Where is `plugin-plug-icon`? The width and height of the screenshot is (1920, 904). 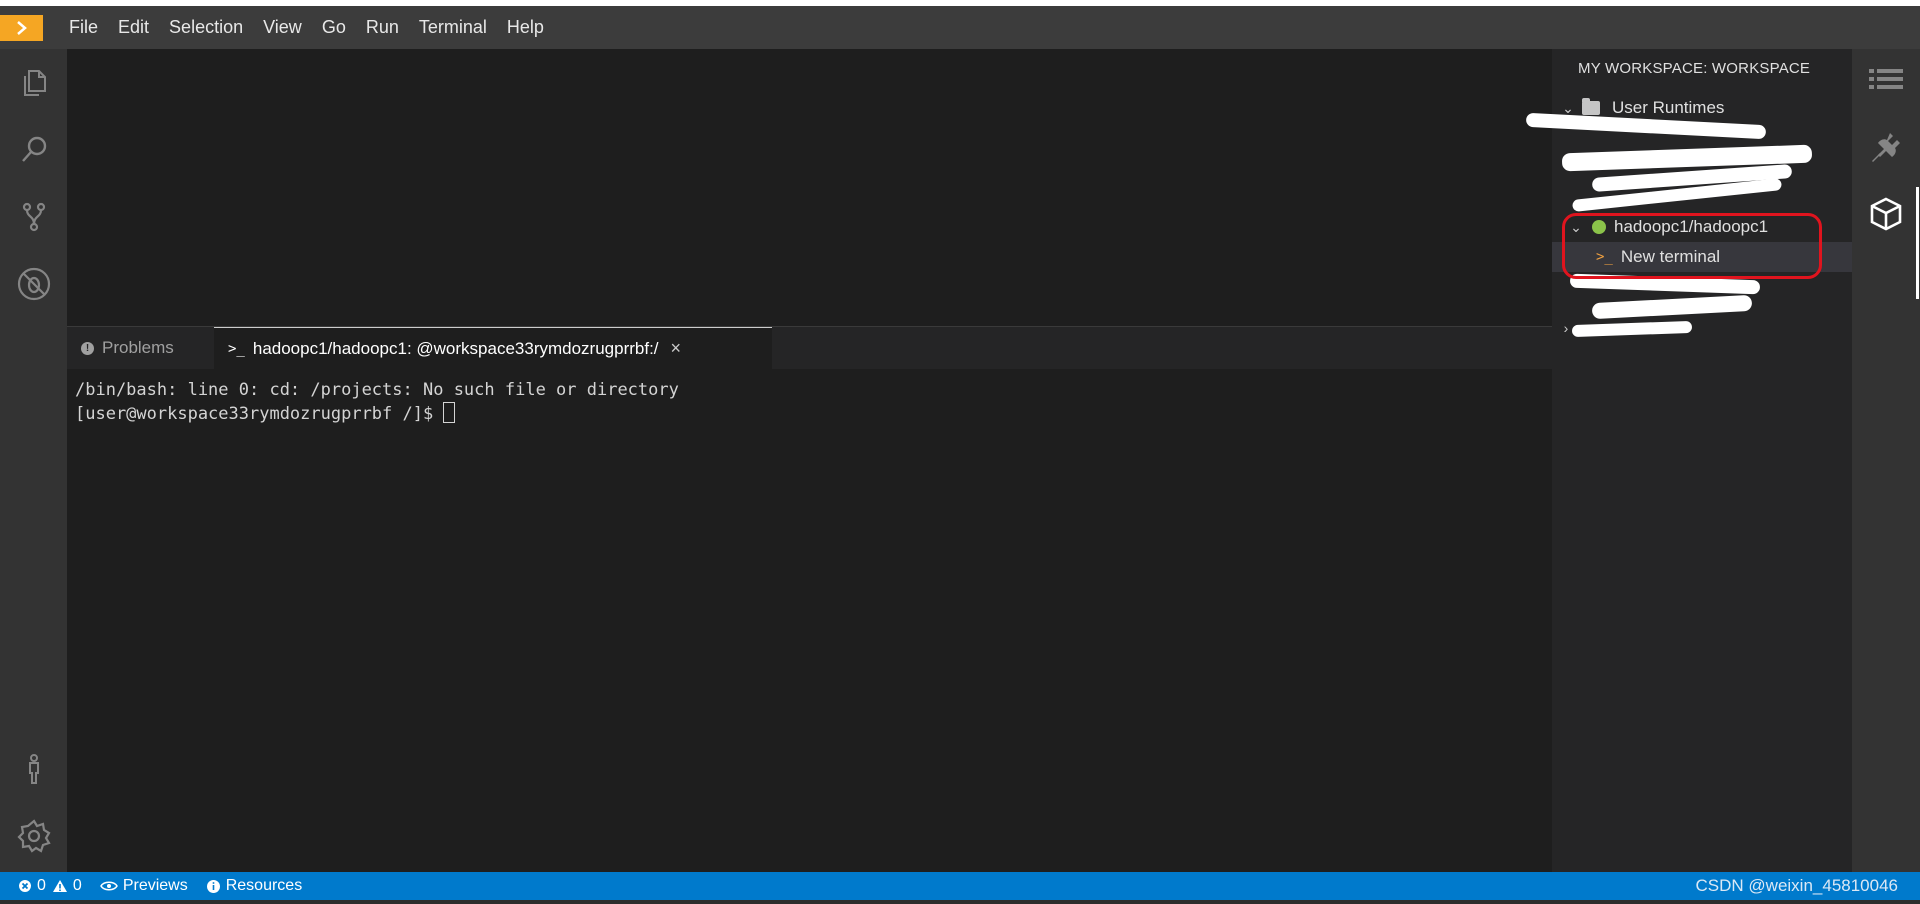
plugin-plug-icon is located at coordinates (1886, 147).